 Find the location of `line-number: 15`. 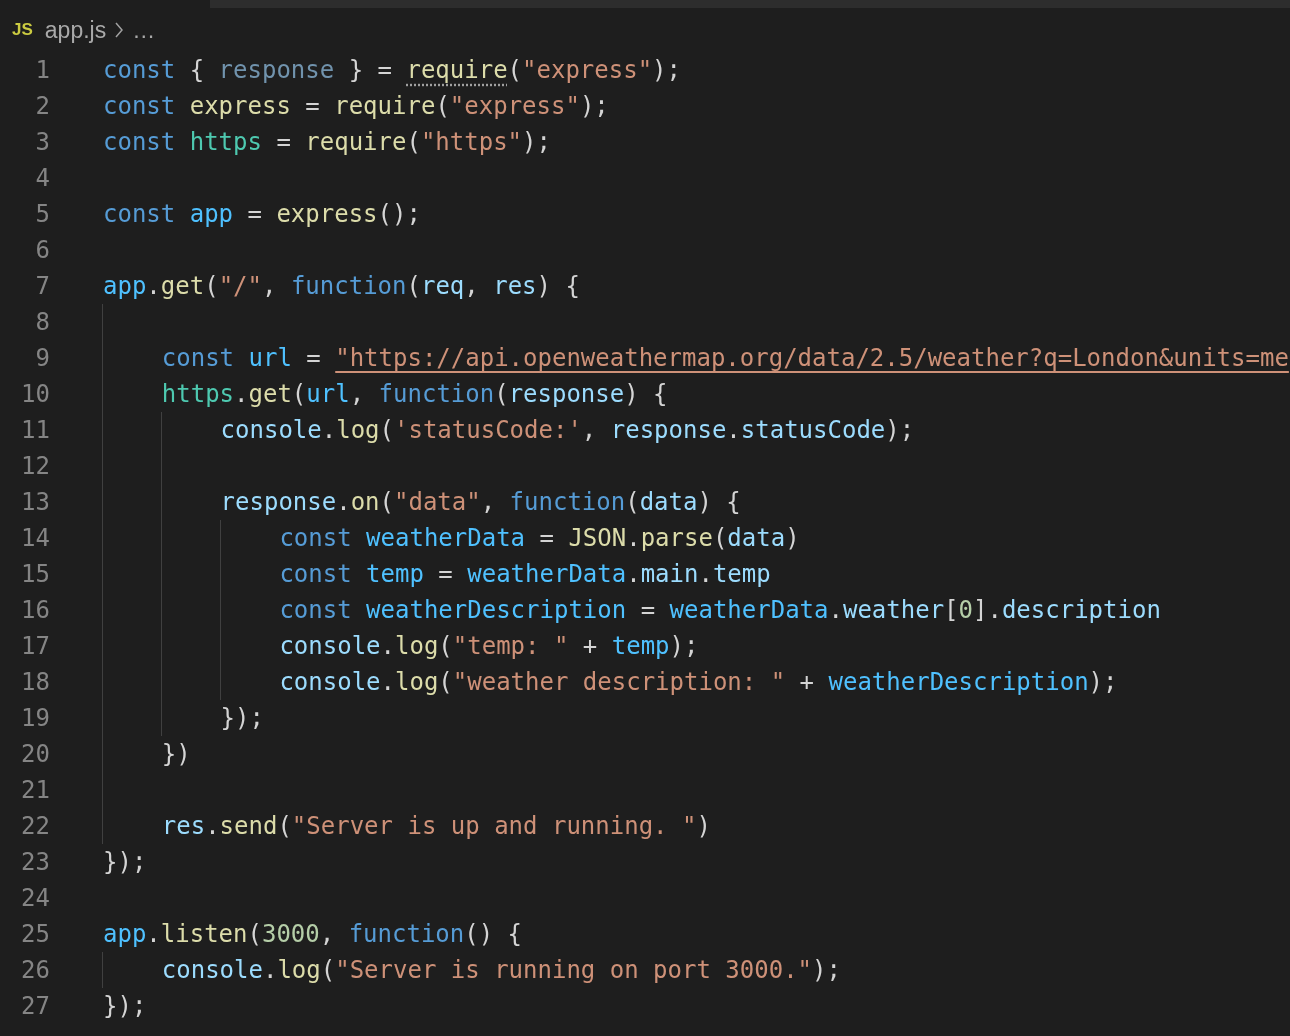

line-number: 15 is located at coordinates (35, 574).